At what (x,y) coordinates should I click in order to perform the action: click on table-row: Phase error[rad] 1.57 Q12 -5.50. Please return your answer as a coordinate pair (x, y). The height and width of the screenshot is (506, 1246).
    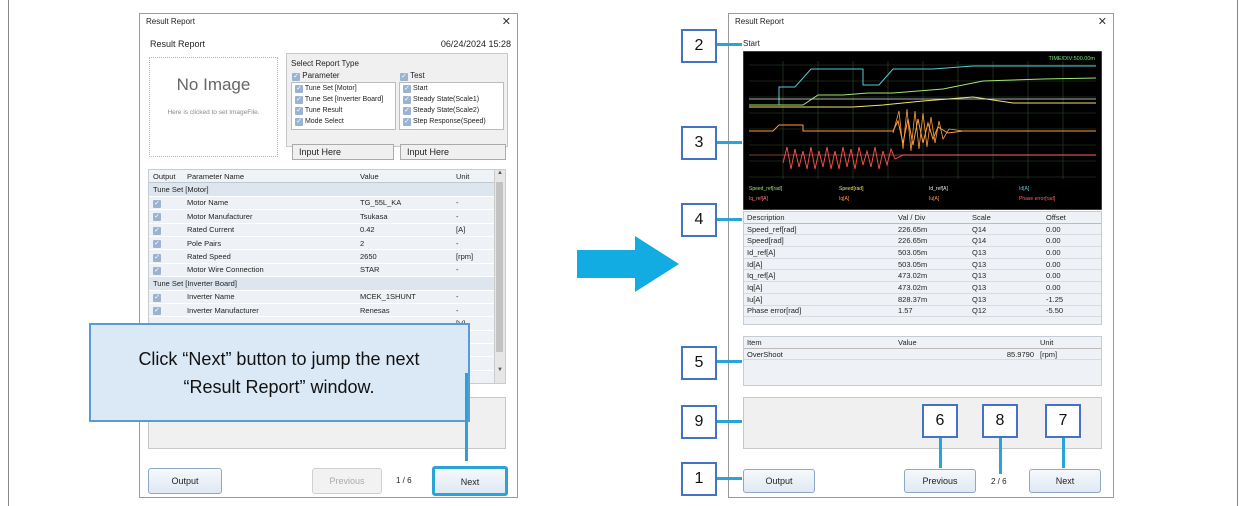
    Looking at the image, I should click on (922, 311).